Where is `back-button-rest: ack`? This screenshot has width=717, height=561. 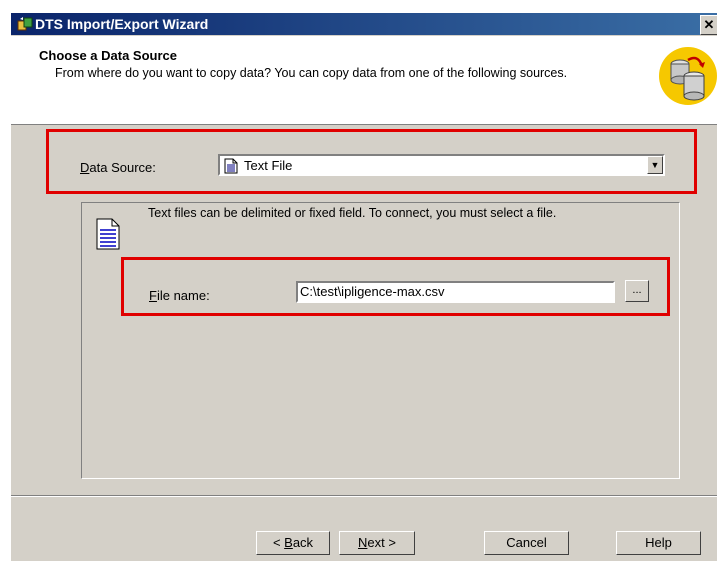 back-button-rest: ack is located at coordinates (303, 542).